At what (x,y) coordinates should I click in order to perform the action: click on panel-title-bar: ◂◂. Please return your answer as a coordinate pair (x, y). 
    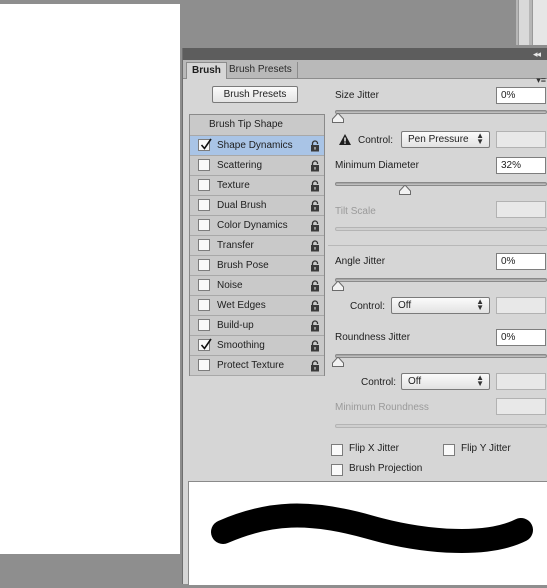
    Looking at the image, I should click on (365, 54).